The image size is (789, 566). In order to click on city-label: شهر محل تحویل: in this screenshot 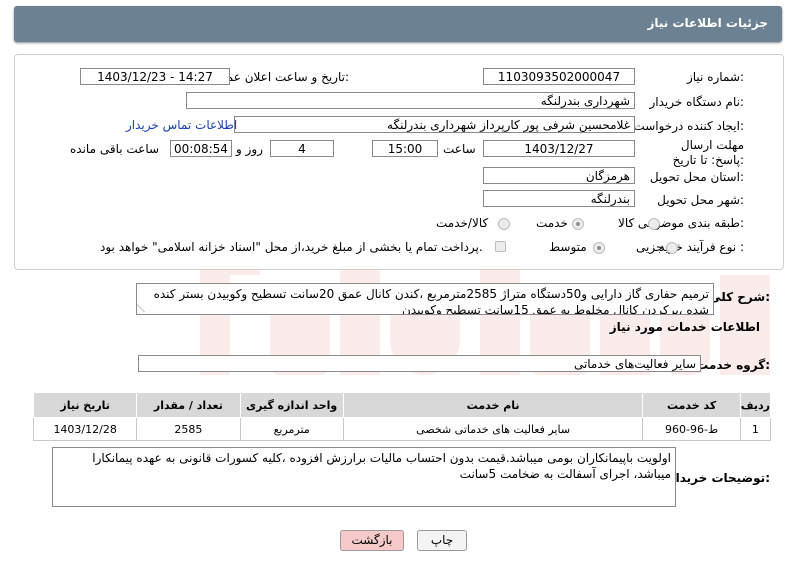, I will do `click(700, 200)`.